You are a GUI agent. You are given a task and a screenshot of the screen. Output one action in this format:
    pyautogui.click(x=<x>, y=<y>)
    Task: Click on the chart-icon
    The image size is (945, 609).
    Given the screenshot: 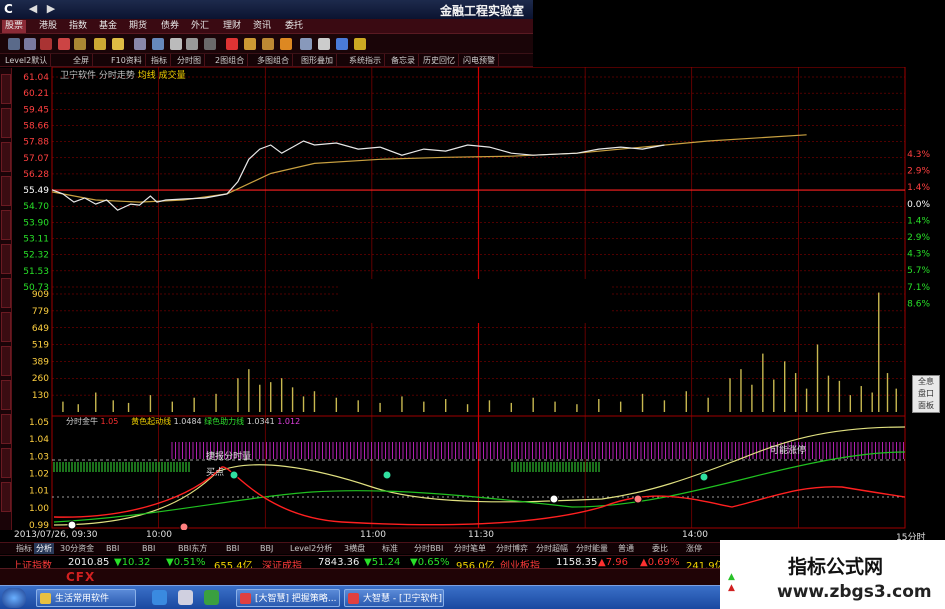 What is the action you would take?
    pyautogui.click(x=100, y=44)
    